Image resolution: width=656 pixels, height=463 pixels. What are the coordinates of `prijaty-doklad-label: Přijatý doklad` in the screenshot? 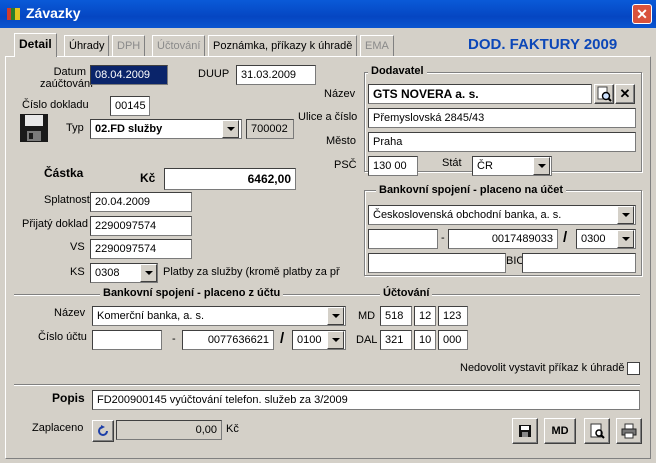 It's located at (55, 224).